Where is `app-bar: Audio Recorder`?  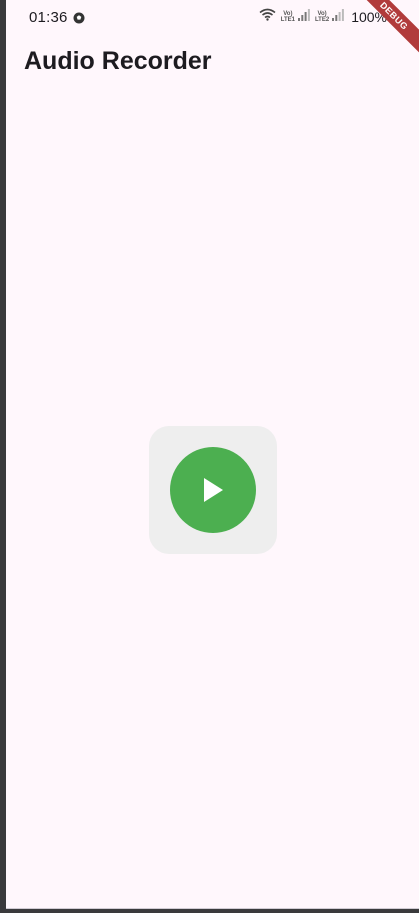
app-bar: Audio Recorder is located at coordinates (212, 62).